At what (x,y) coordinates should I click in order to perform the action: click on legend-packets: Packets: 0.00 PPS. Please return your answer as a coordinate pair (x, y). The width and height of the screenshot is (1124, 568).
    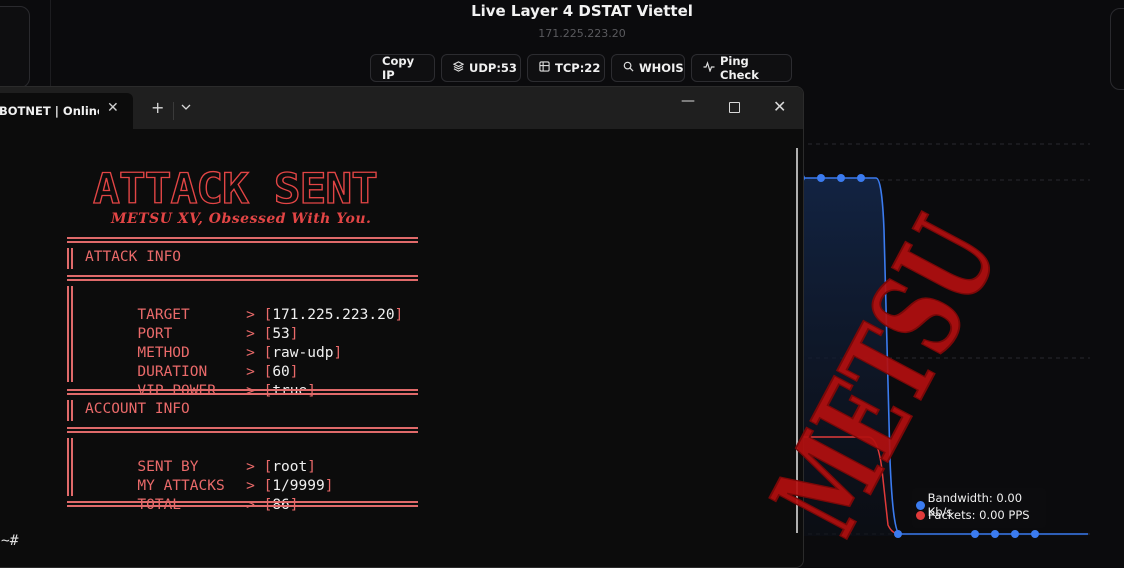
    Looking at the image, I should click on (973, 515).